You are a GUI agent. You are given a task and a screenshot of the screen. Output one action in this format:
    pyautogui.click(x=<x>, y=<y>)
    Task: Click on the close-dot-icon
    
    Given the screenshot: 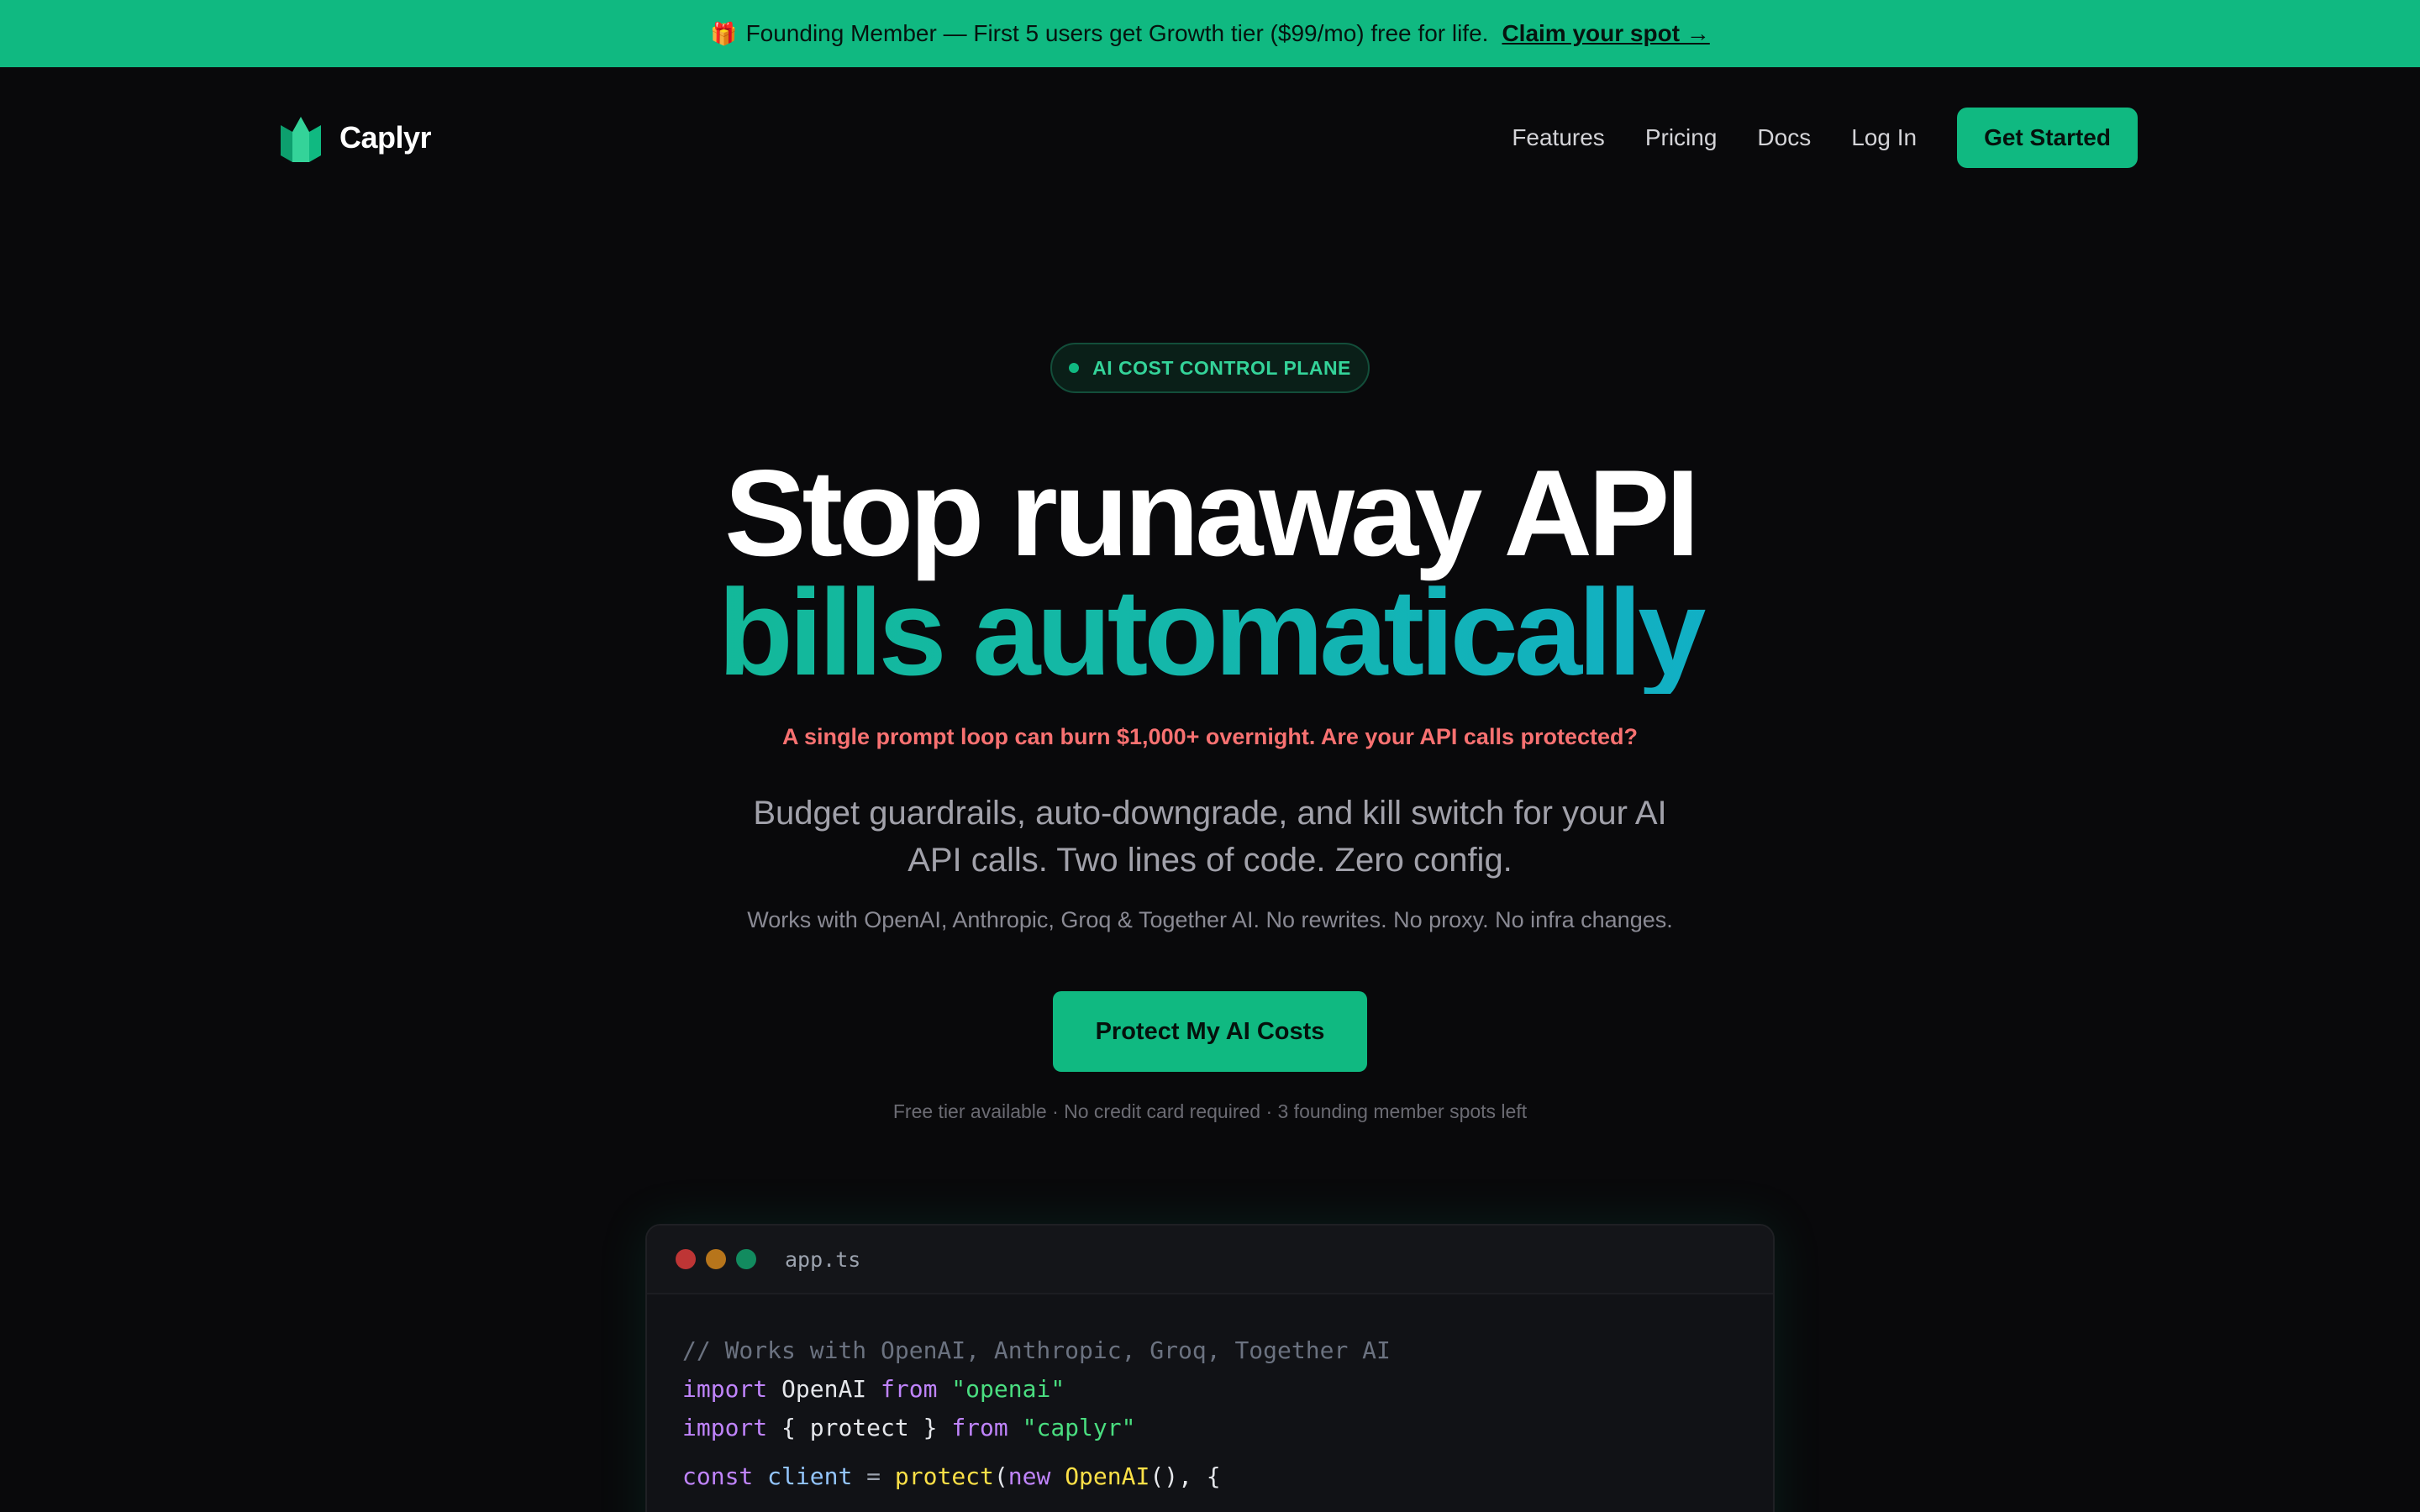 What is the action you would take?
    pyautogui.click(x=686, y=1259)
    